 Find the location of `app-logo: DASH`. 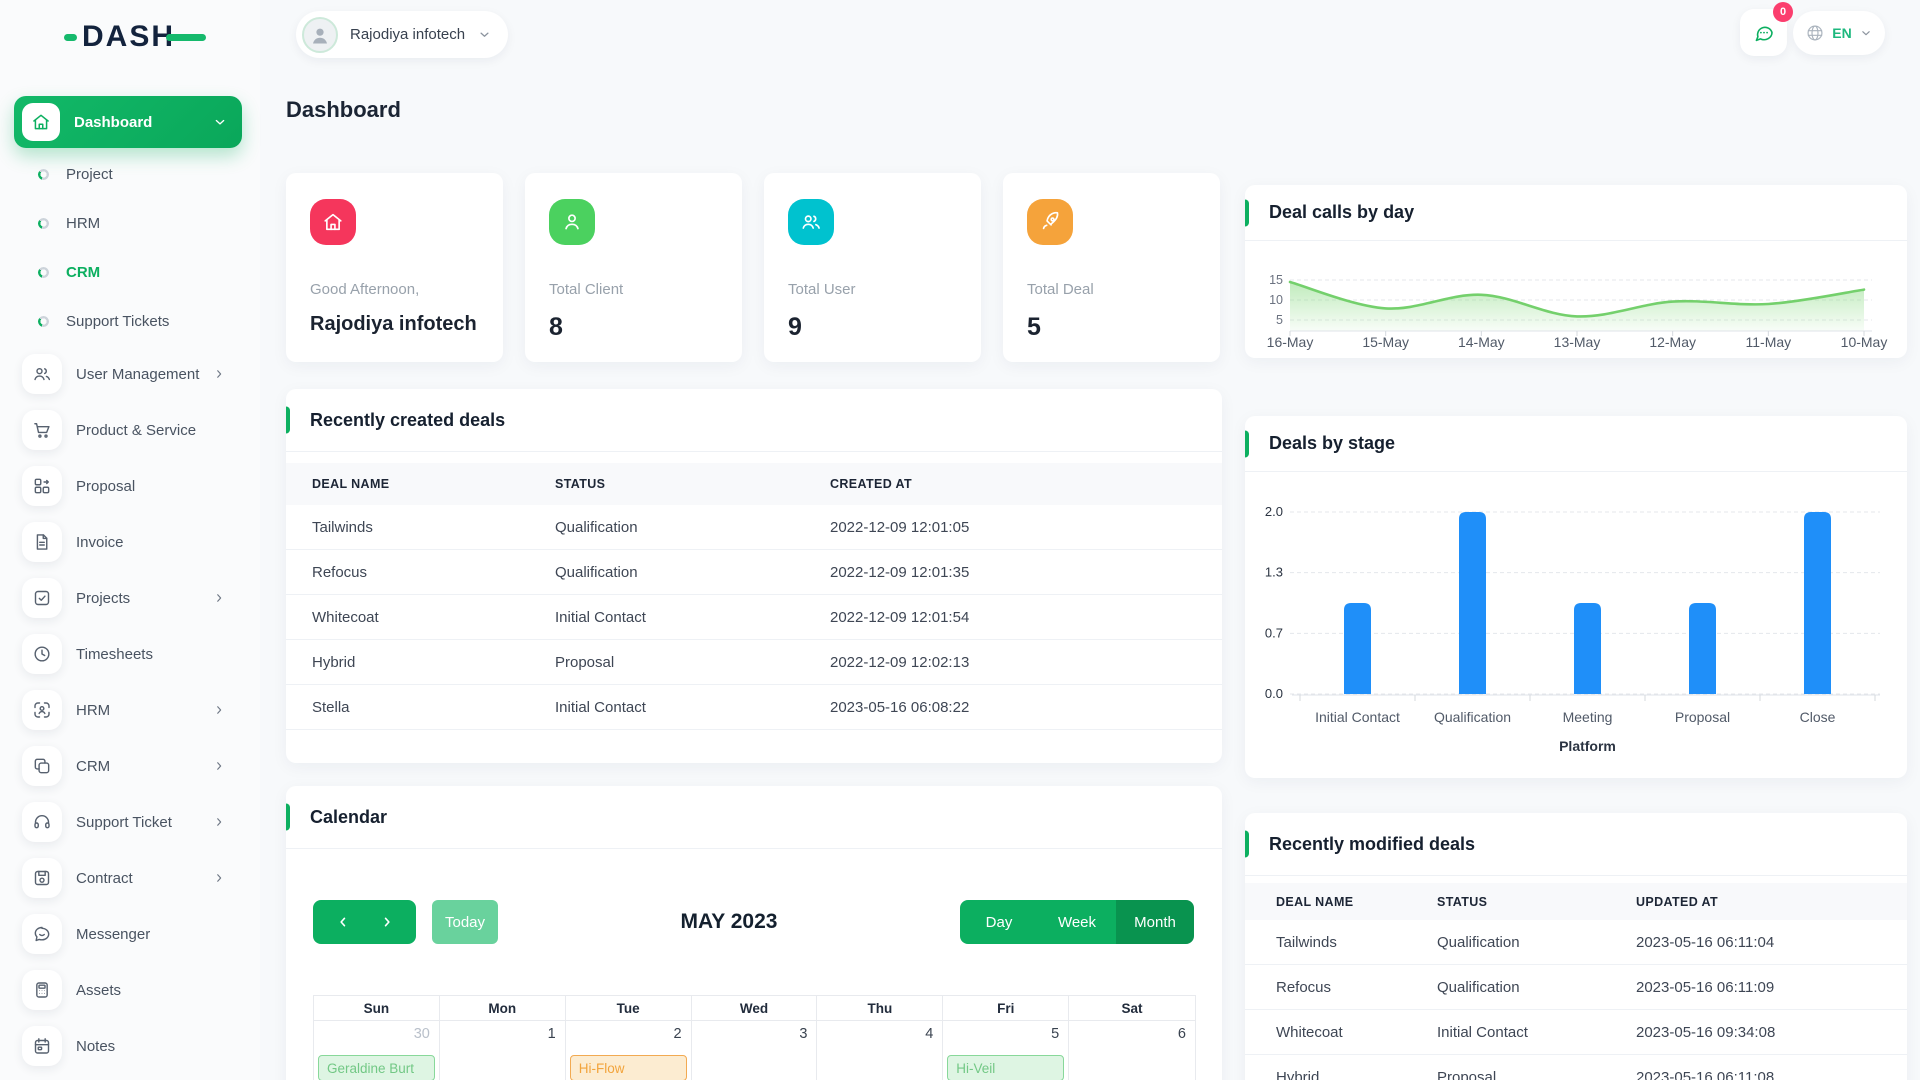

app-logo: DASH is located at coordinates (135, 37).